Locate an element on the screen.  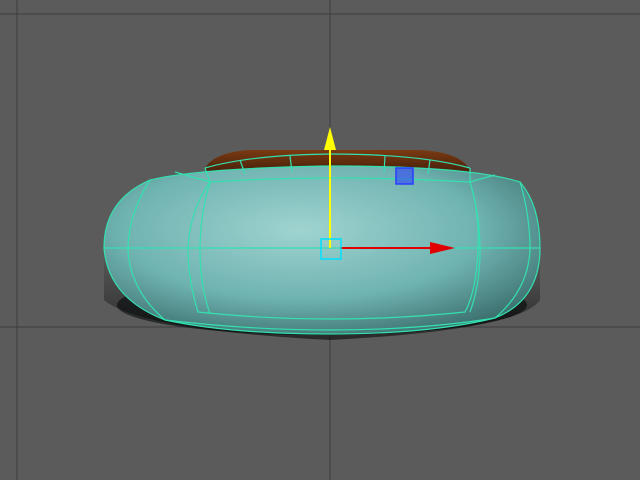
y-axis-arrow-icon is located at coordinates (330, 138).